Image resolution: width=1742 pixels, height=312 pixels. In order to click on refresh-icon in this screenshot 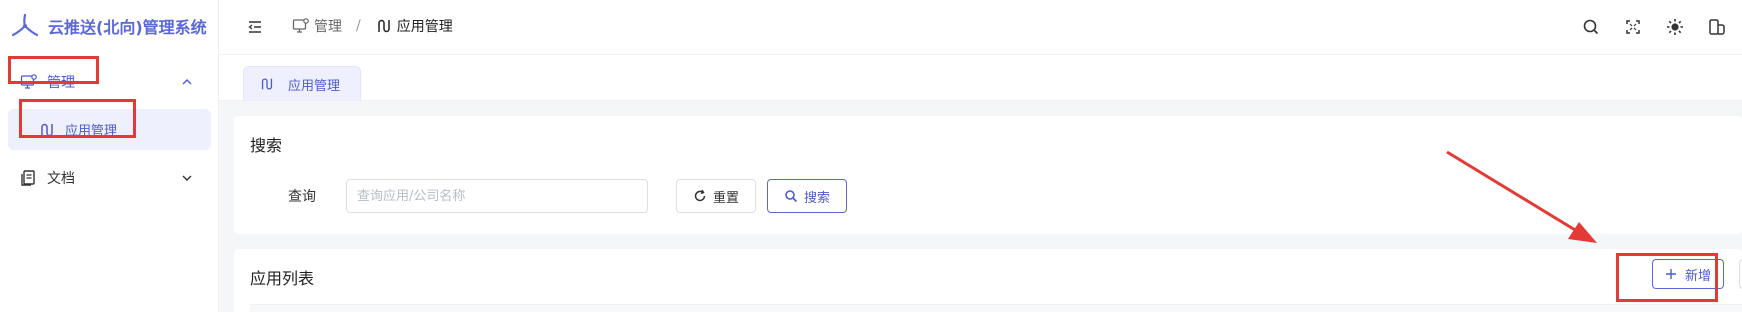, I will do `click(703, 196)`.